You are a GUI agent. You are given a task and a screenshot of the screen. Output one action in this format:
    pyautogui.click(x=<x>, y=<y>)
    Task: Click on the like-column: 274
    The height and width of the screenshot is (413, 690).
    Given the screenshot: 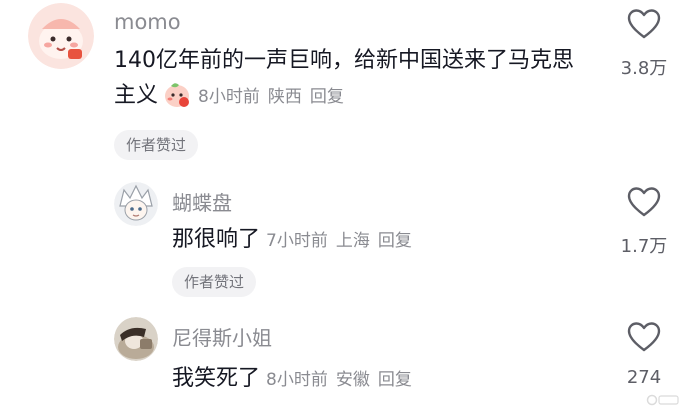 What is the action you would take?
    pyautogui.click(x=644, y=354)
    